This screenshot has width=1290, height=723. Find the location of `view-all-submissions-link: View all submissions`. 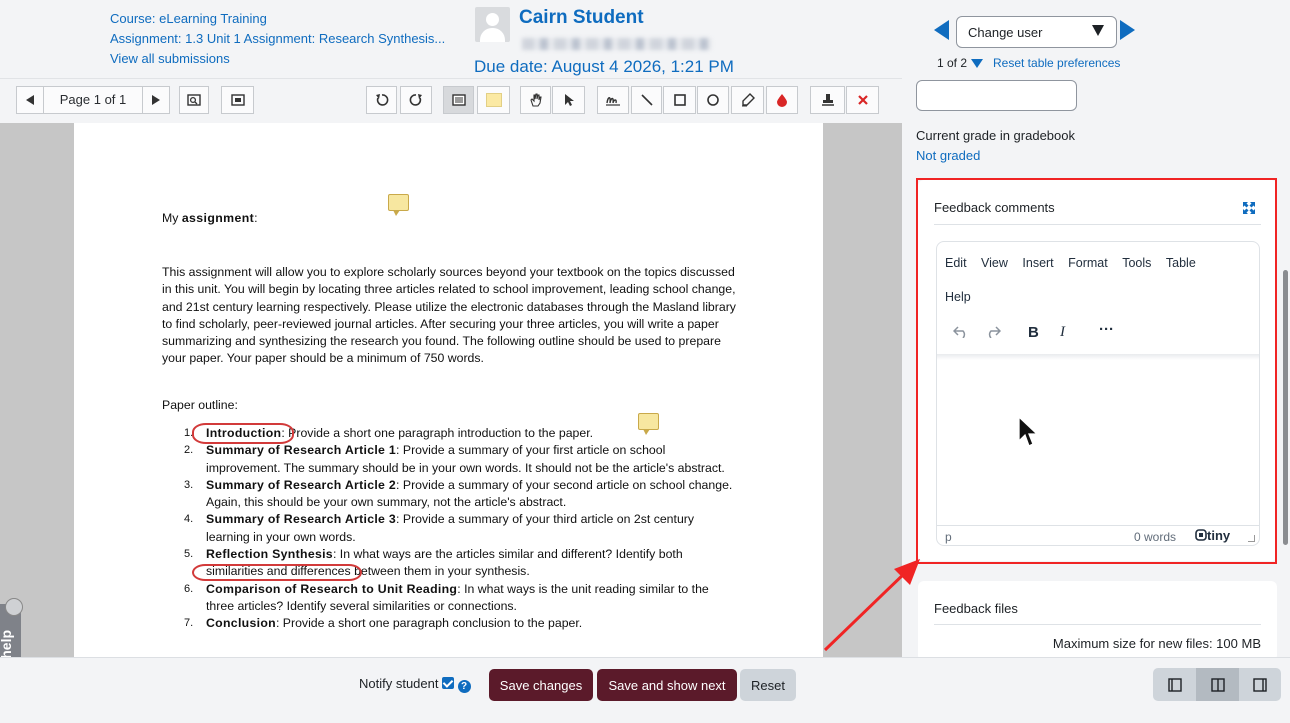

view-all-submissions-link: View all submissions is located at coordinates (277, 59).